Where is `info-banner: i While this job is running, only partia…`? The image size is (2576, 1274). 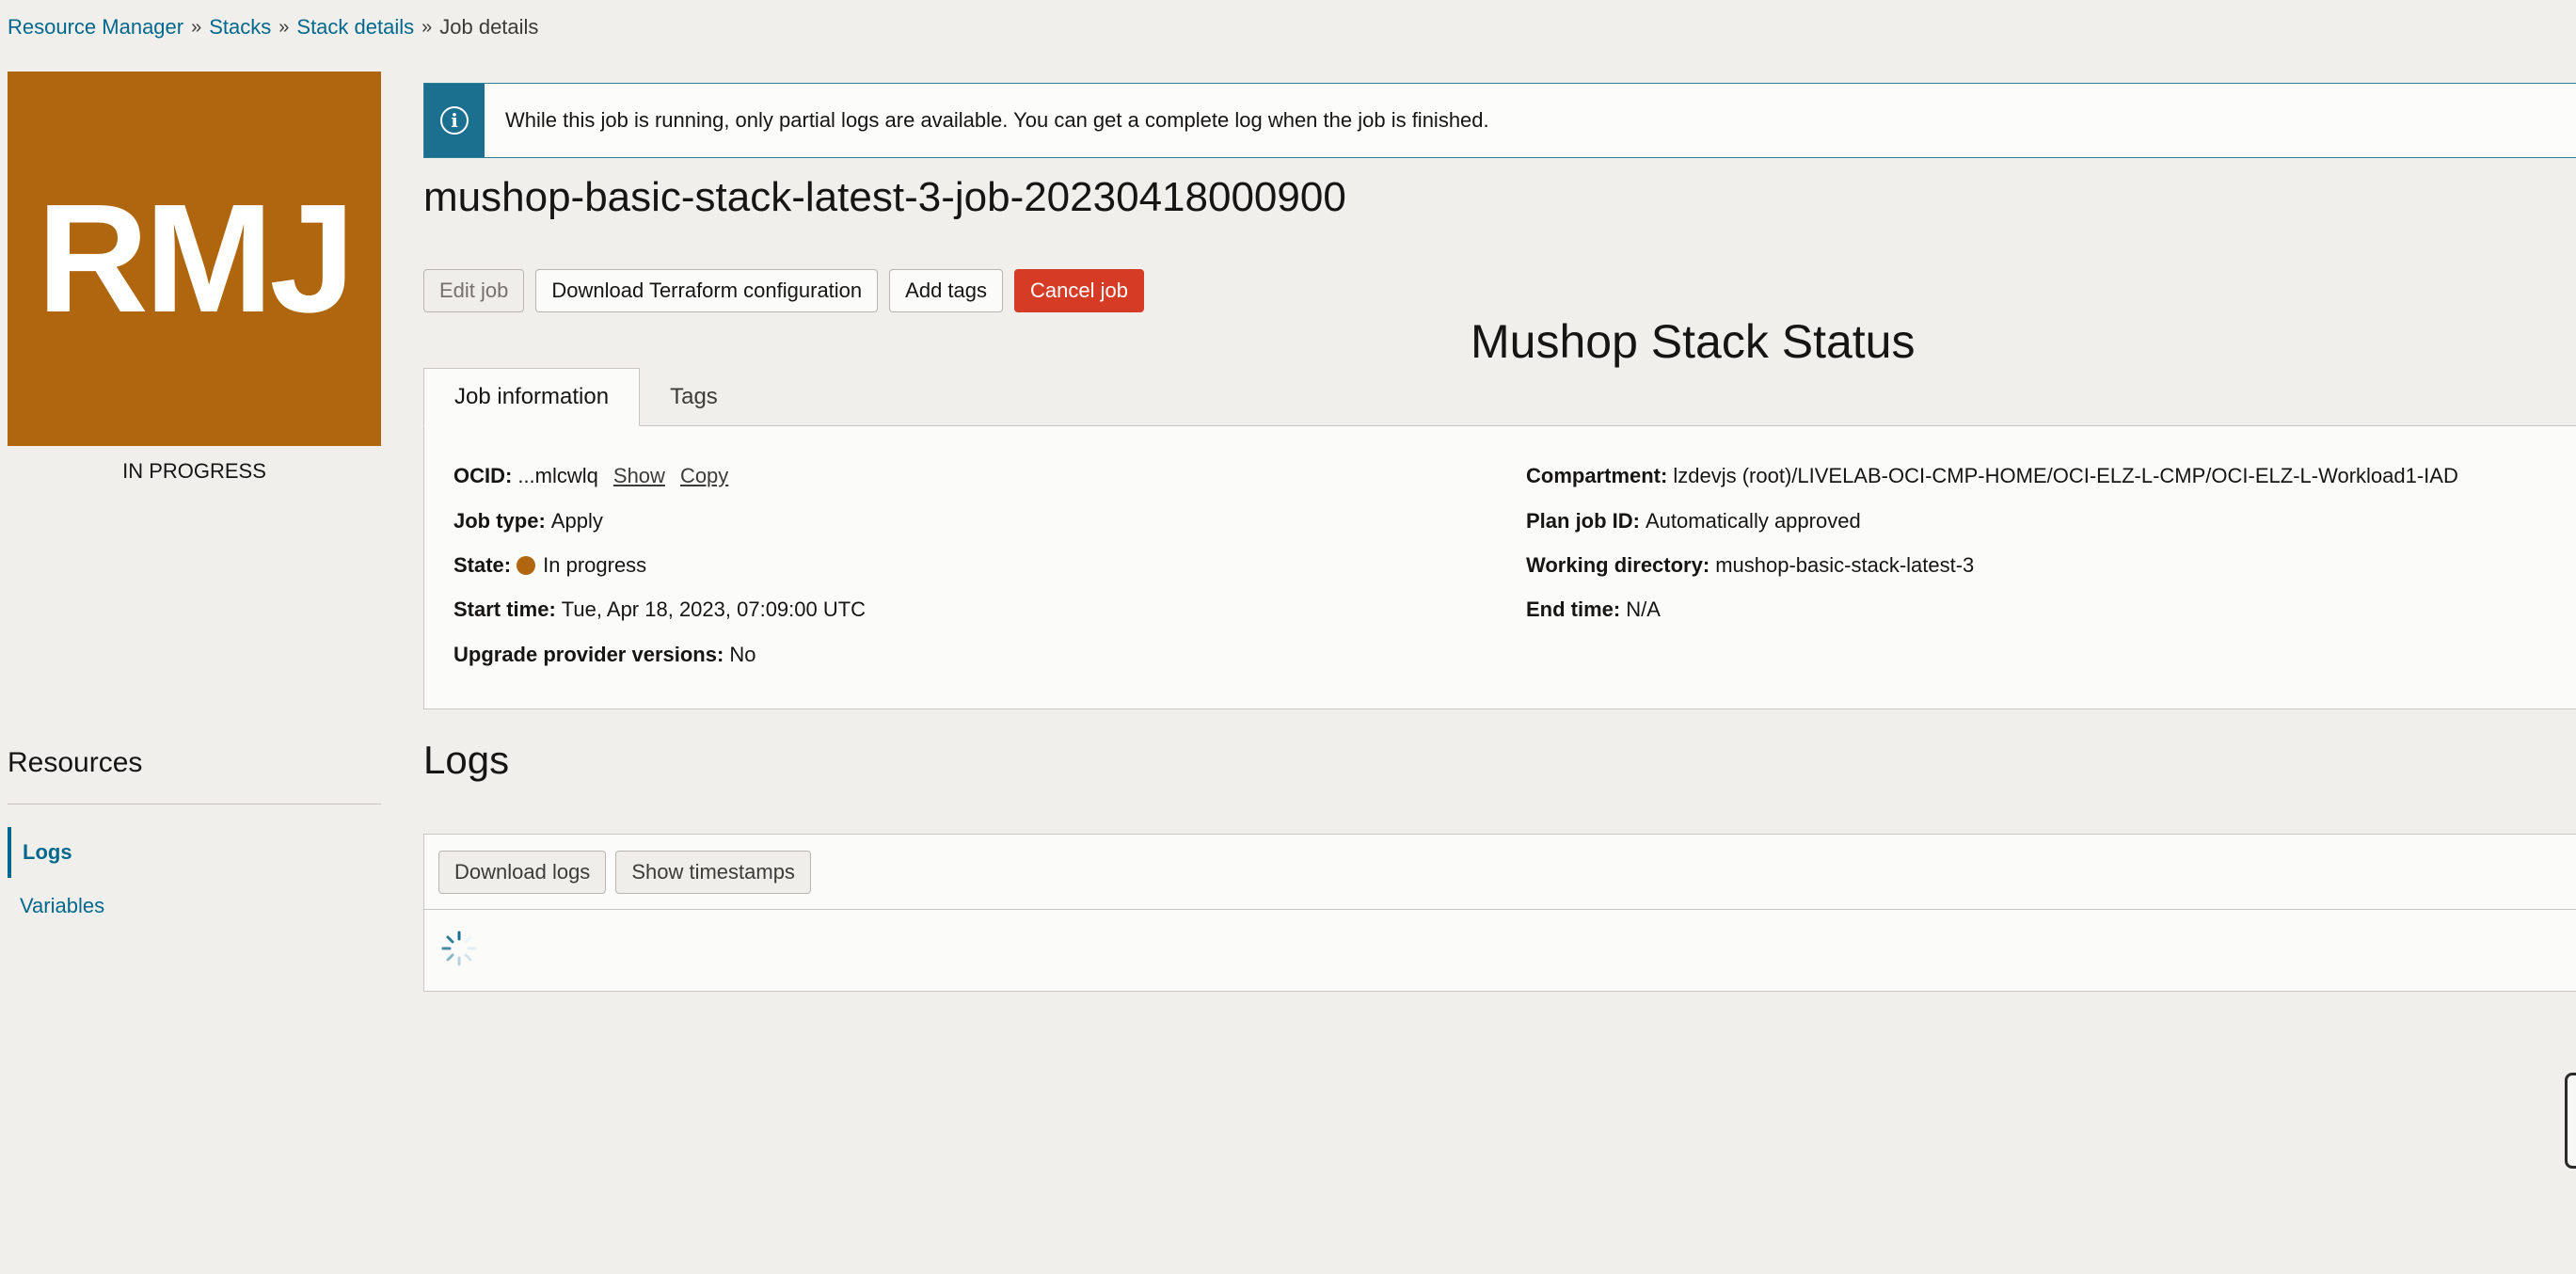 info-banner: i While this job is running, only partia… is located at coordinates (1500, 120).